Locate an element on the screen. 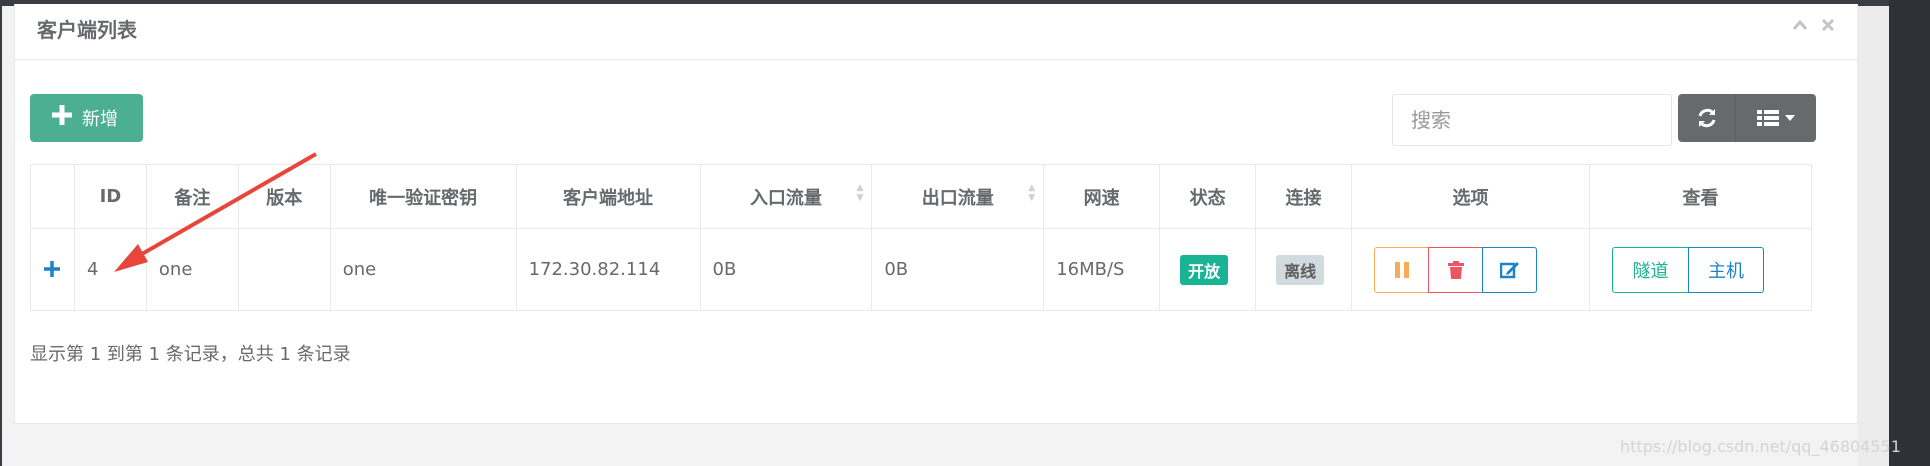 The image size is (1930, 466). list-icon is located at coordinates (1768, 118).